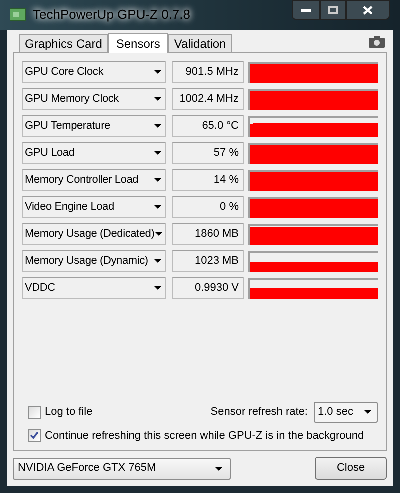 This screenshot has width=400, height=493. Describe the element at coordinates (94, 288) in the screenshot. I see `sensor-dropdown: VDDC` at that location.